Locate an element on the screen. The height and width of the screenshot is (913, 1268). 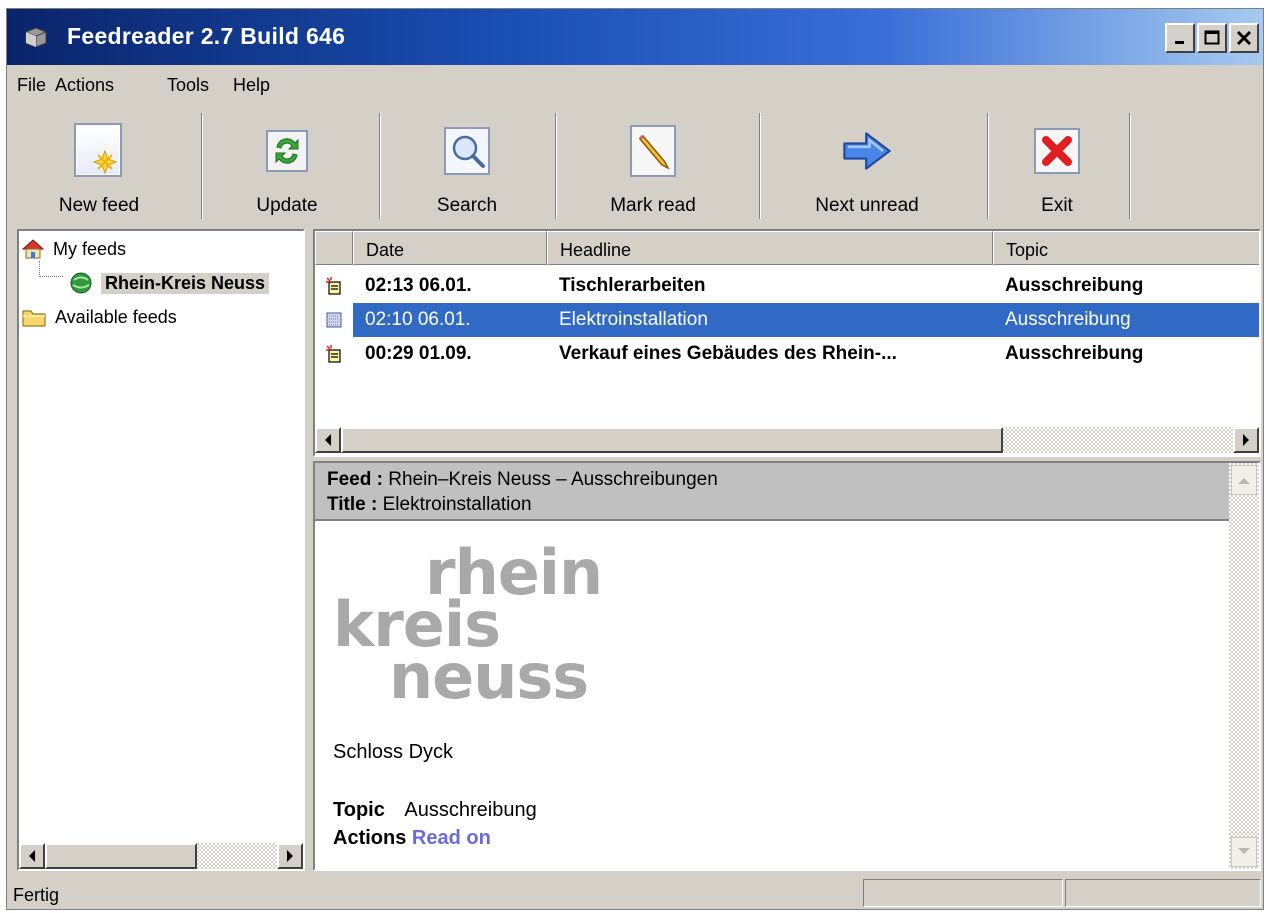
update-label: Update is located at coordinates (287, 205).